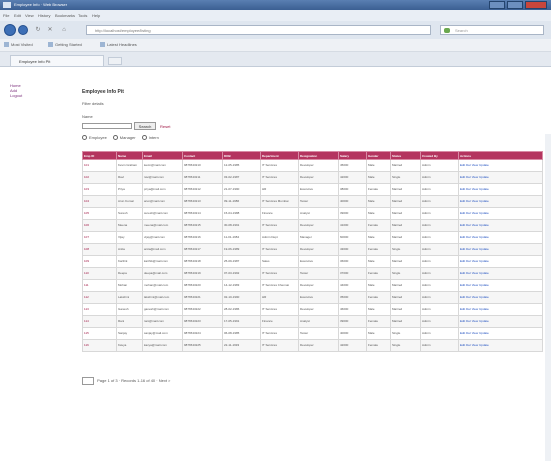  Describe the element at coordinates (162, 155) in the screenshot. I see `column-header: Email` at that location.